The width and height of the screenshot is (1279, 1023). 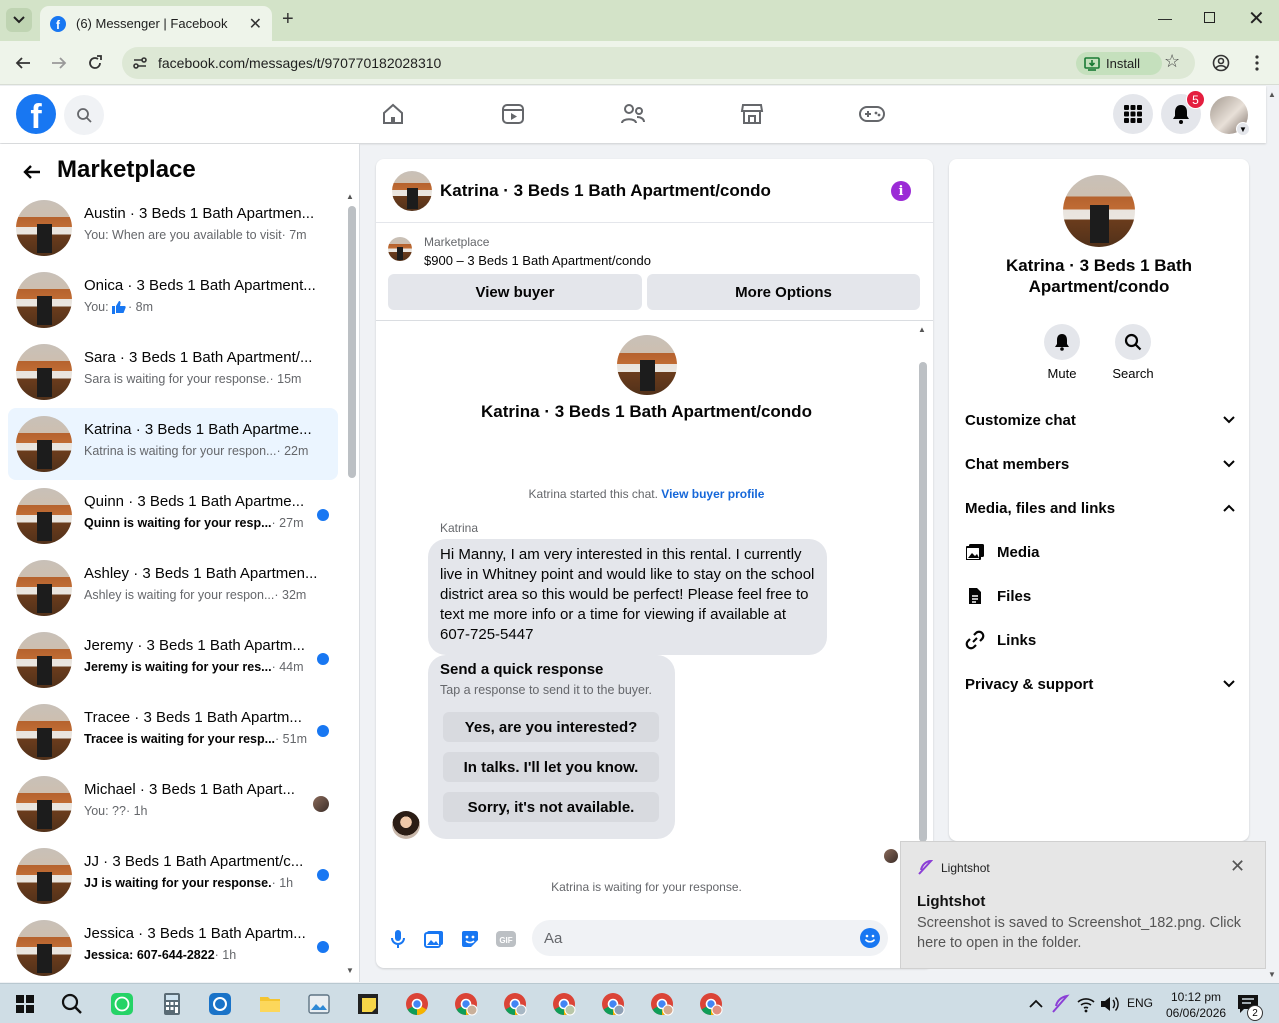 I want to click on account-chevron-down-icon: ▼, so click(x=1243, y=129).